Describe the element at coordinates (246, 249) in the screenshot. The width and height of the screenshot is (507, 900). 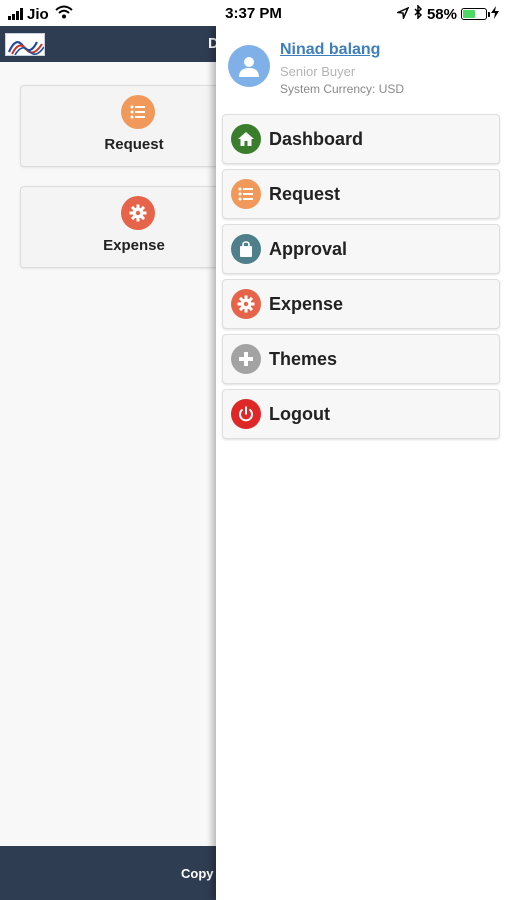
I see `bag-icon` at that location.